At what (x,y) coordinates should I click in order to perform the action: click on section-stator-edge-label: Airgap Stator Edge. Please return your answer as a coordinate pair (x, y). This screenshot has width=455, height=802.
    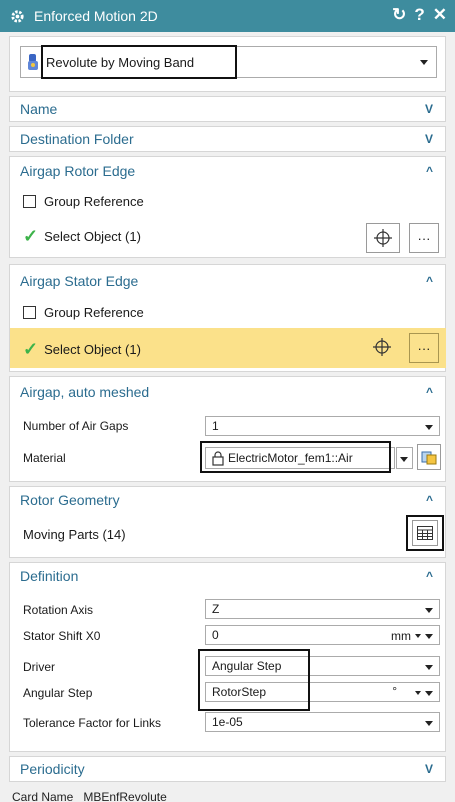
    Looking at the image, I should click on (79, 281).